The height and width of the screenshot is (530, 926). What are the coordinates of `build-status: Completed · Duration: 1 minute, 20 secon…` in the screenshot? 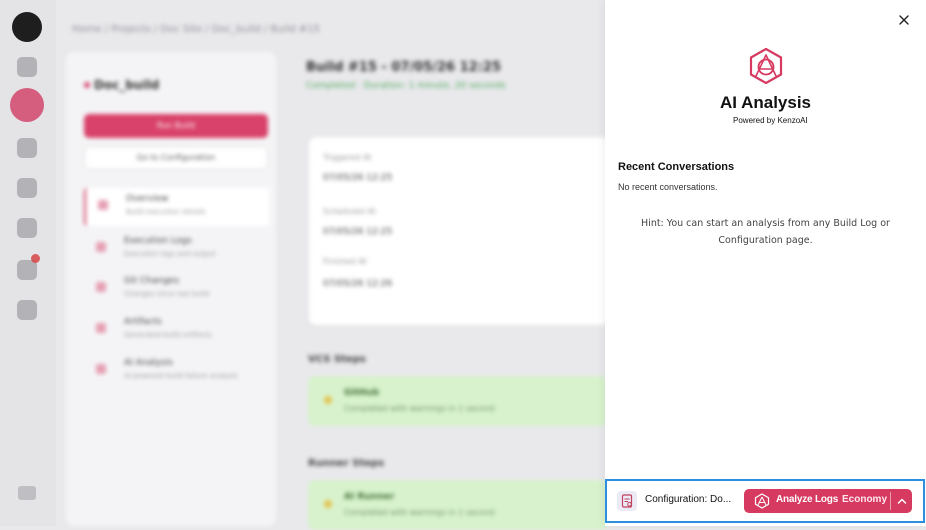 It's located at (406, 86).